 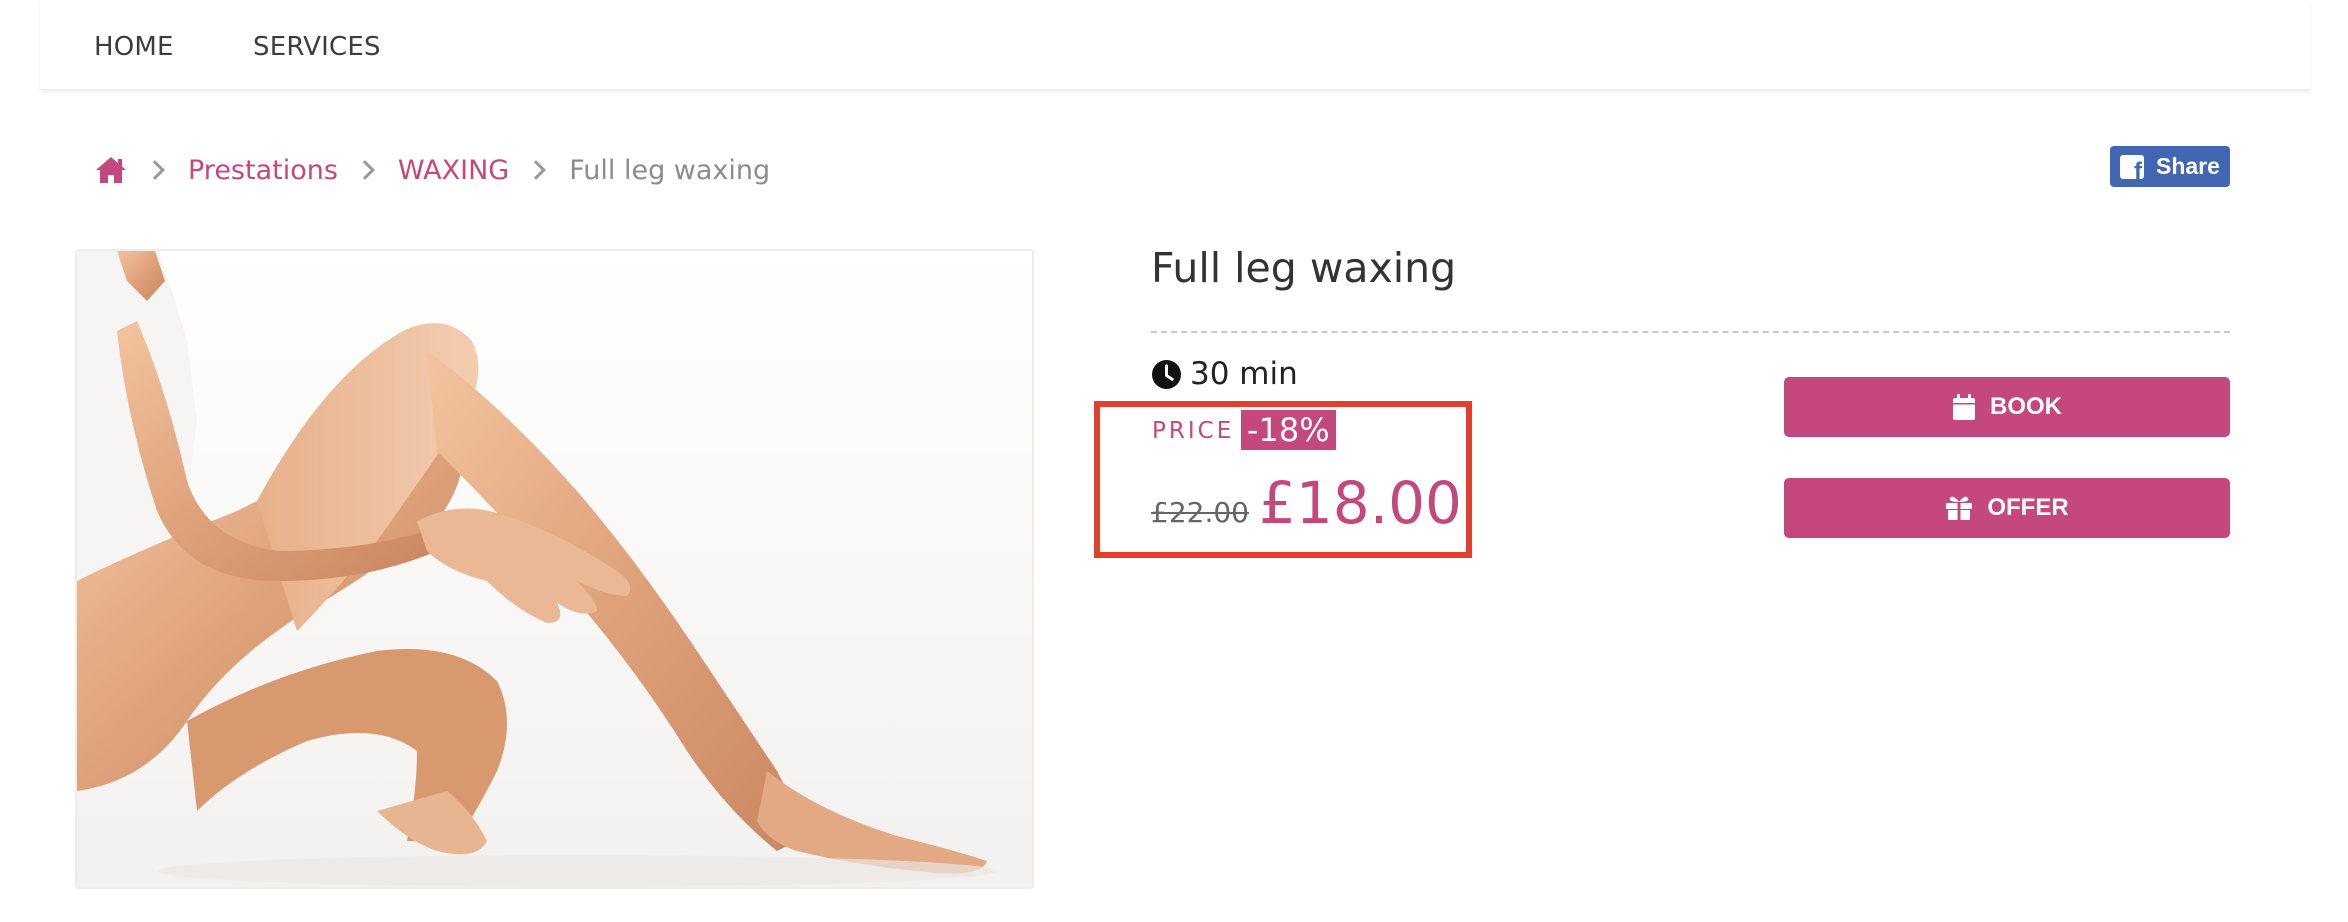 What do you see at coordinates (134, 47) in the screenshot?
I see `nav-home: HOME` at bounding box center [134, 47].